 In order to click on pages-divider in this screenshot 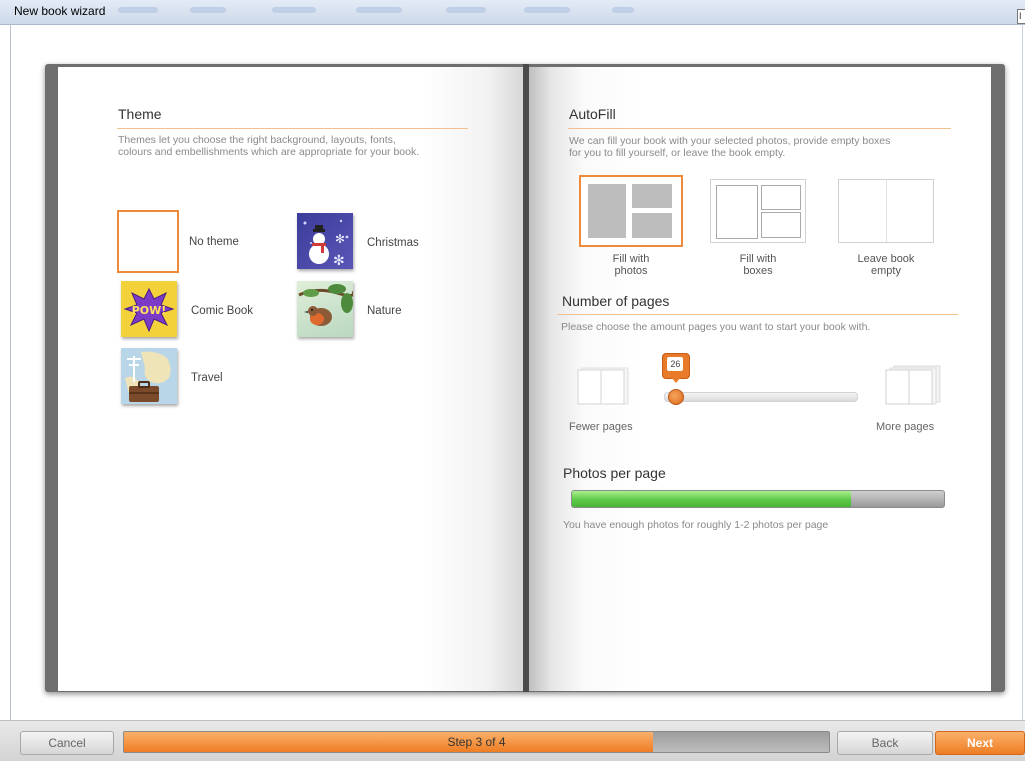, I will do `click(757, 314)`.